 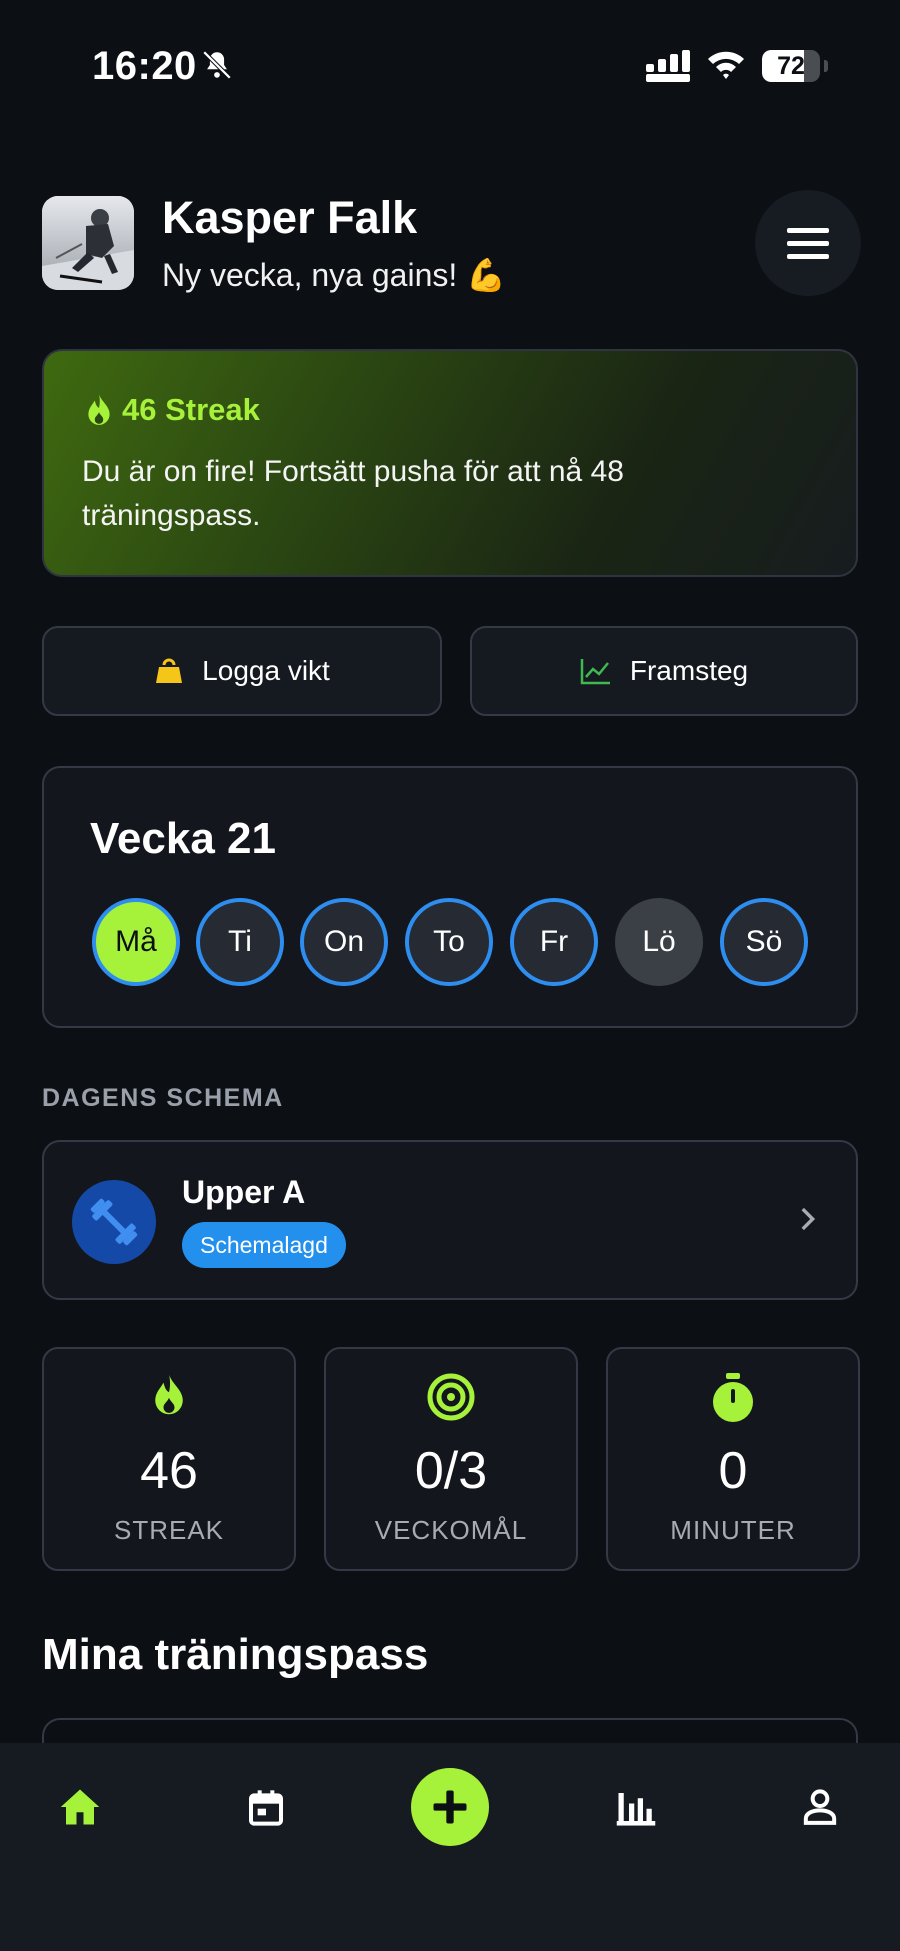 What do you see at coordinates (163, 1098) in the screenshot?
I see `section-label-schedule: DAGENS SCHEMA` at bounding box center [163, 1098].